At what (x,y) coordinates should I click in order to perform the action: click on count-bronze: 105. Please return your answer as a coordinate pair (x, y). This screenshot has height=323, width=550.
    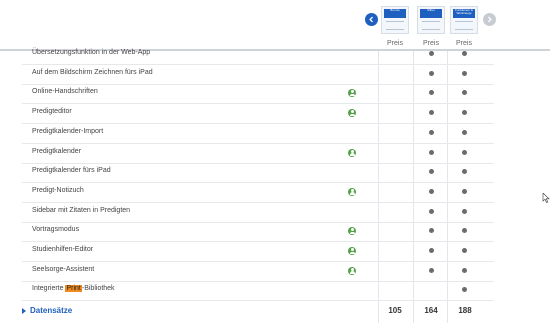
    Looking at the image, I should click on (395, 310).